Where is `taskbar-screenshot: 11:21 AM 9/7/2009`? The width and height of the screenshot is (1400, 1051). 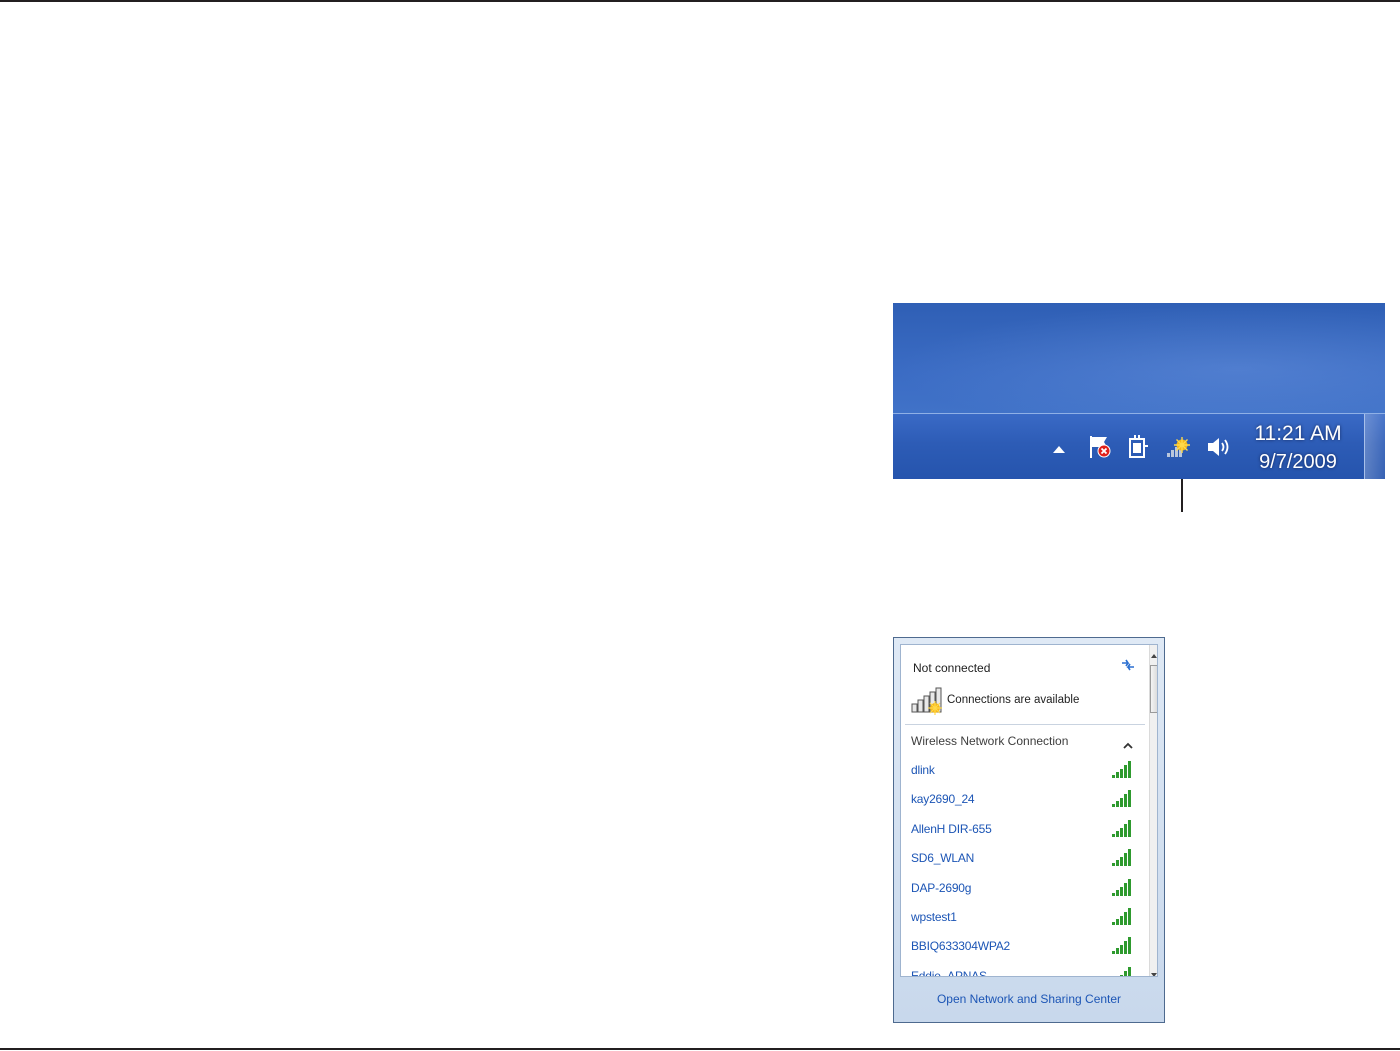 taskbar-screenshot: 11:21 AM 9/7/2009 is located at coordinates (1139, 391).